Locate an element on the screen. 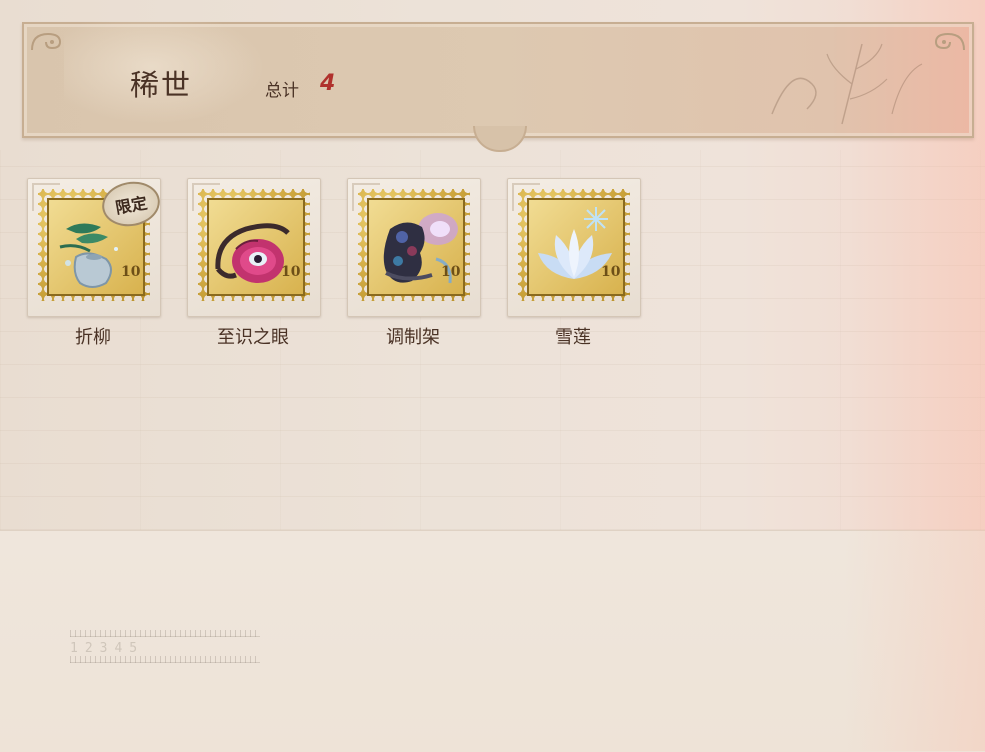  item-name: 折柳 is located at coordinates (93, 337).